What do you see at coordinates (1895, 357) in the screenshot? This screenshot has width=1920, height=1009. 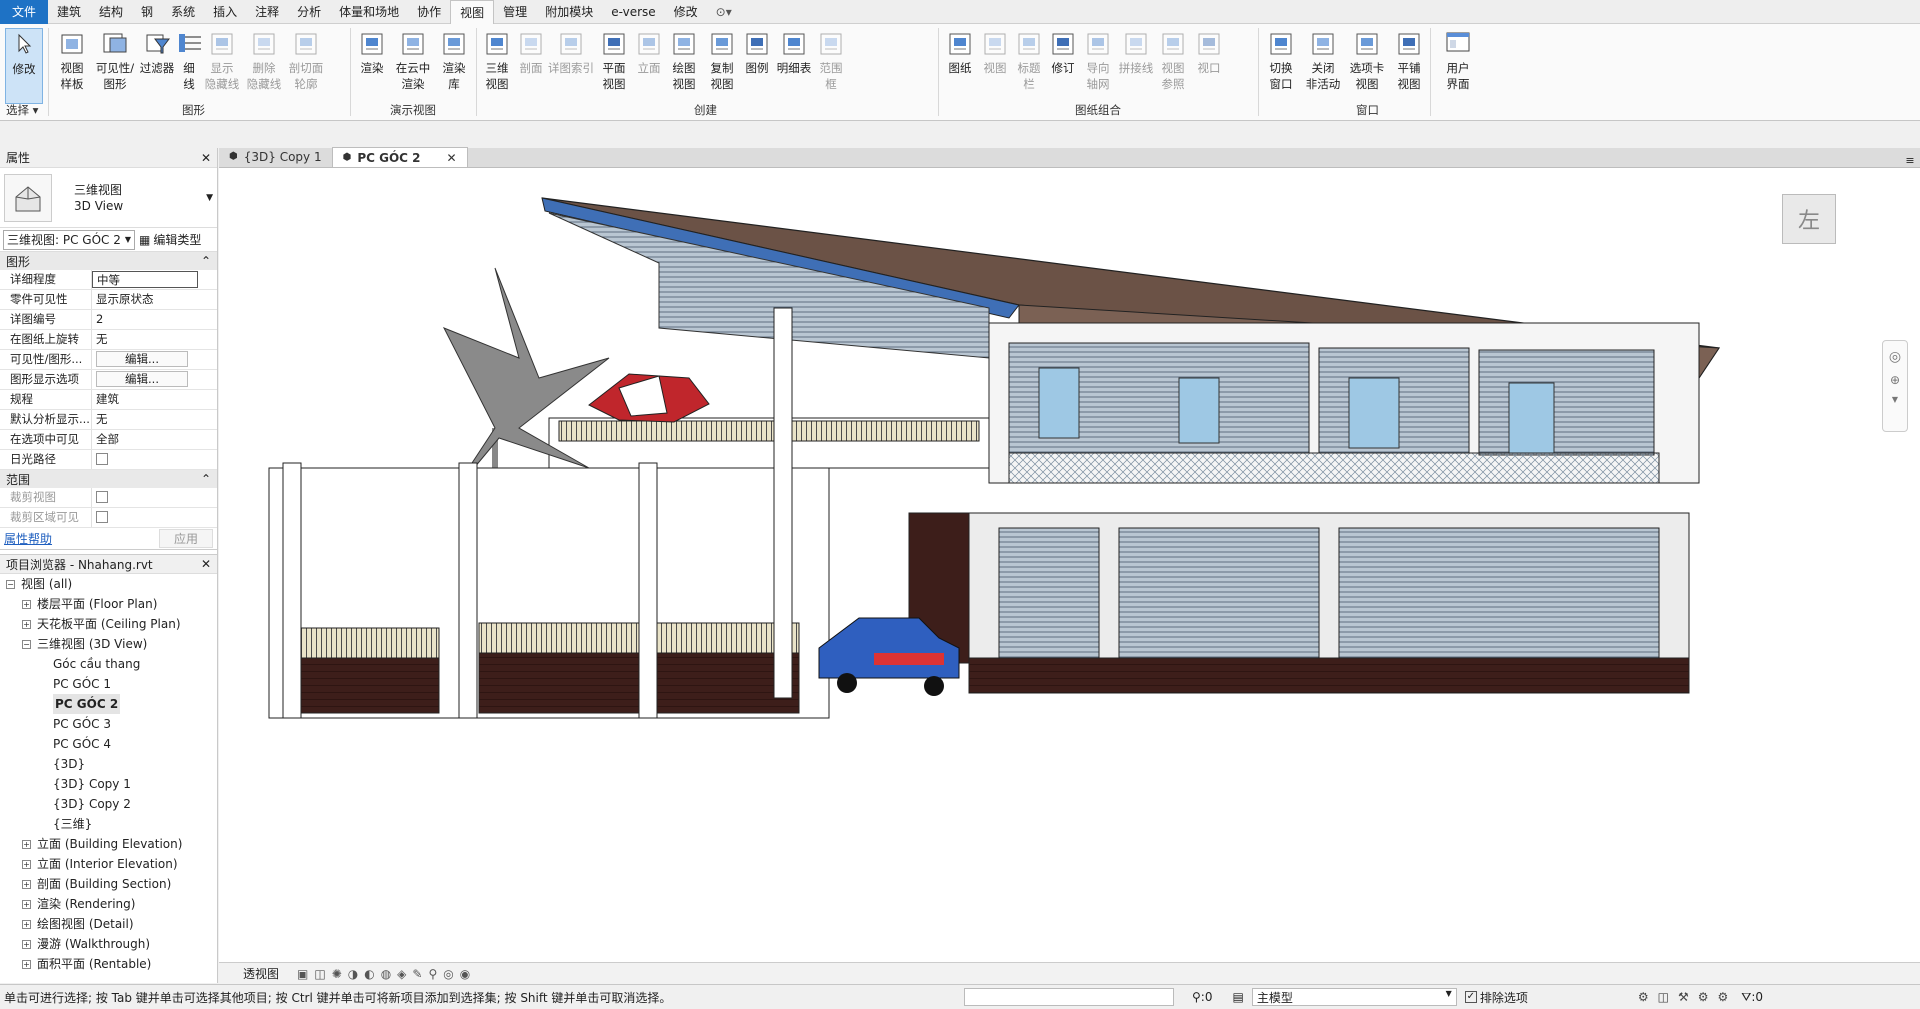 I see `steering-wheel-icon: ◎` at bounding box center [1895, 357].